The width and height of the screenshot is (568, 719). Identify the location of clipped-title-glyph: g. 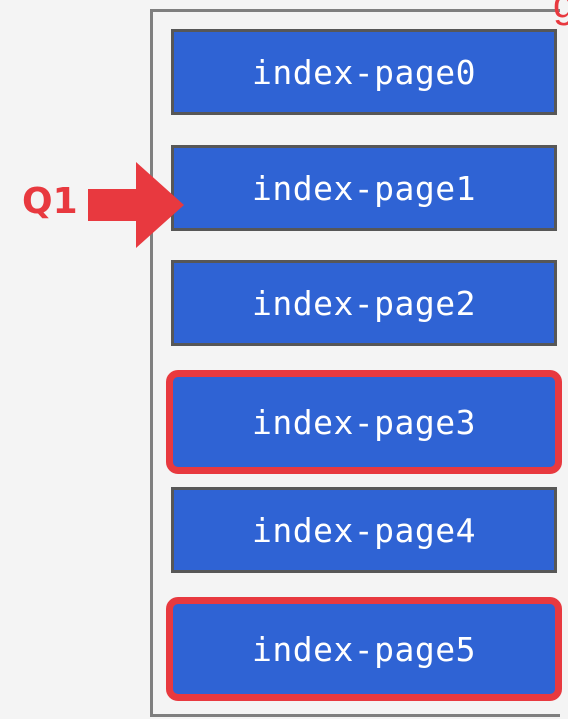
(560, 13).